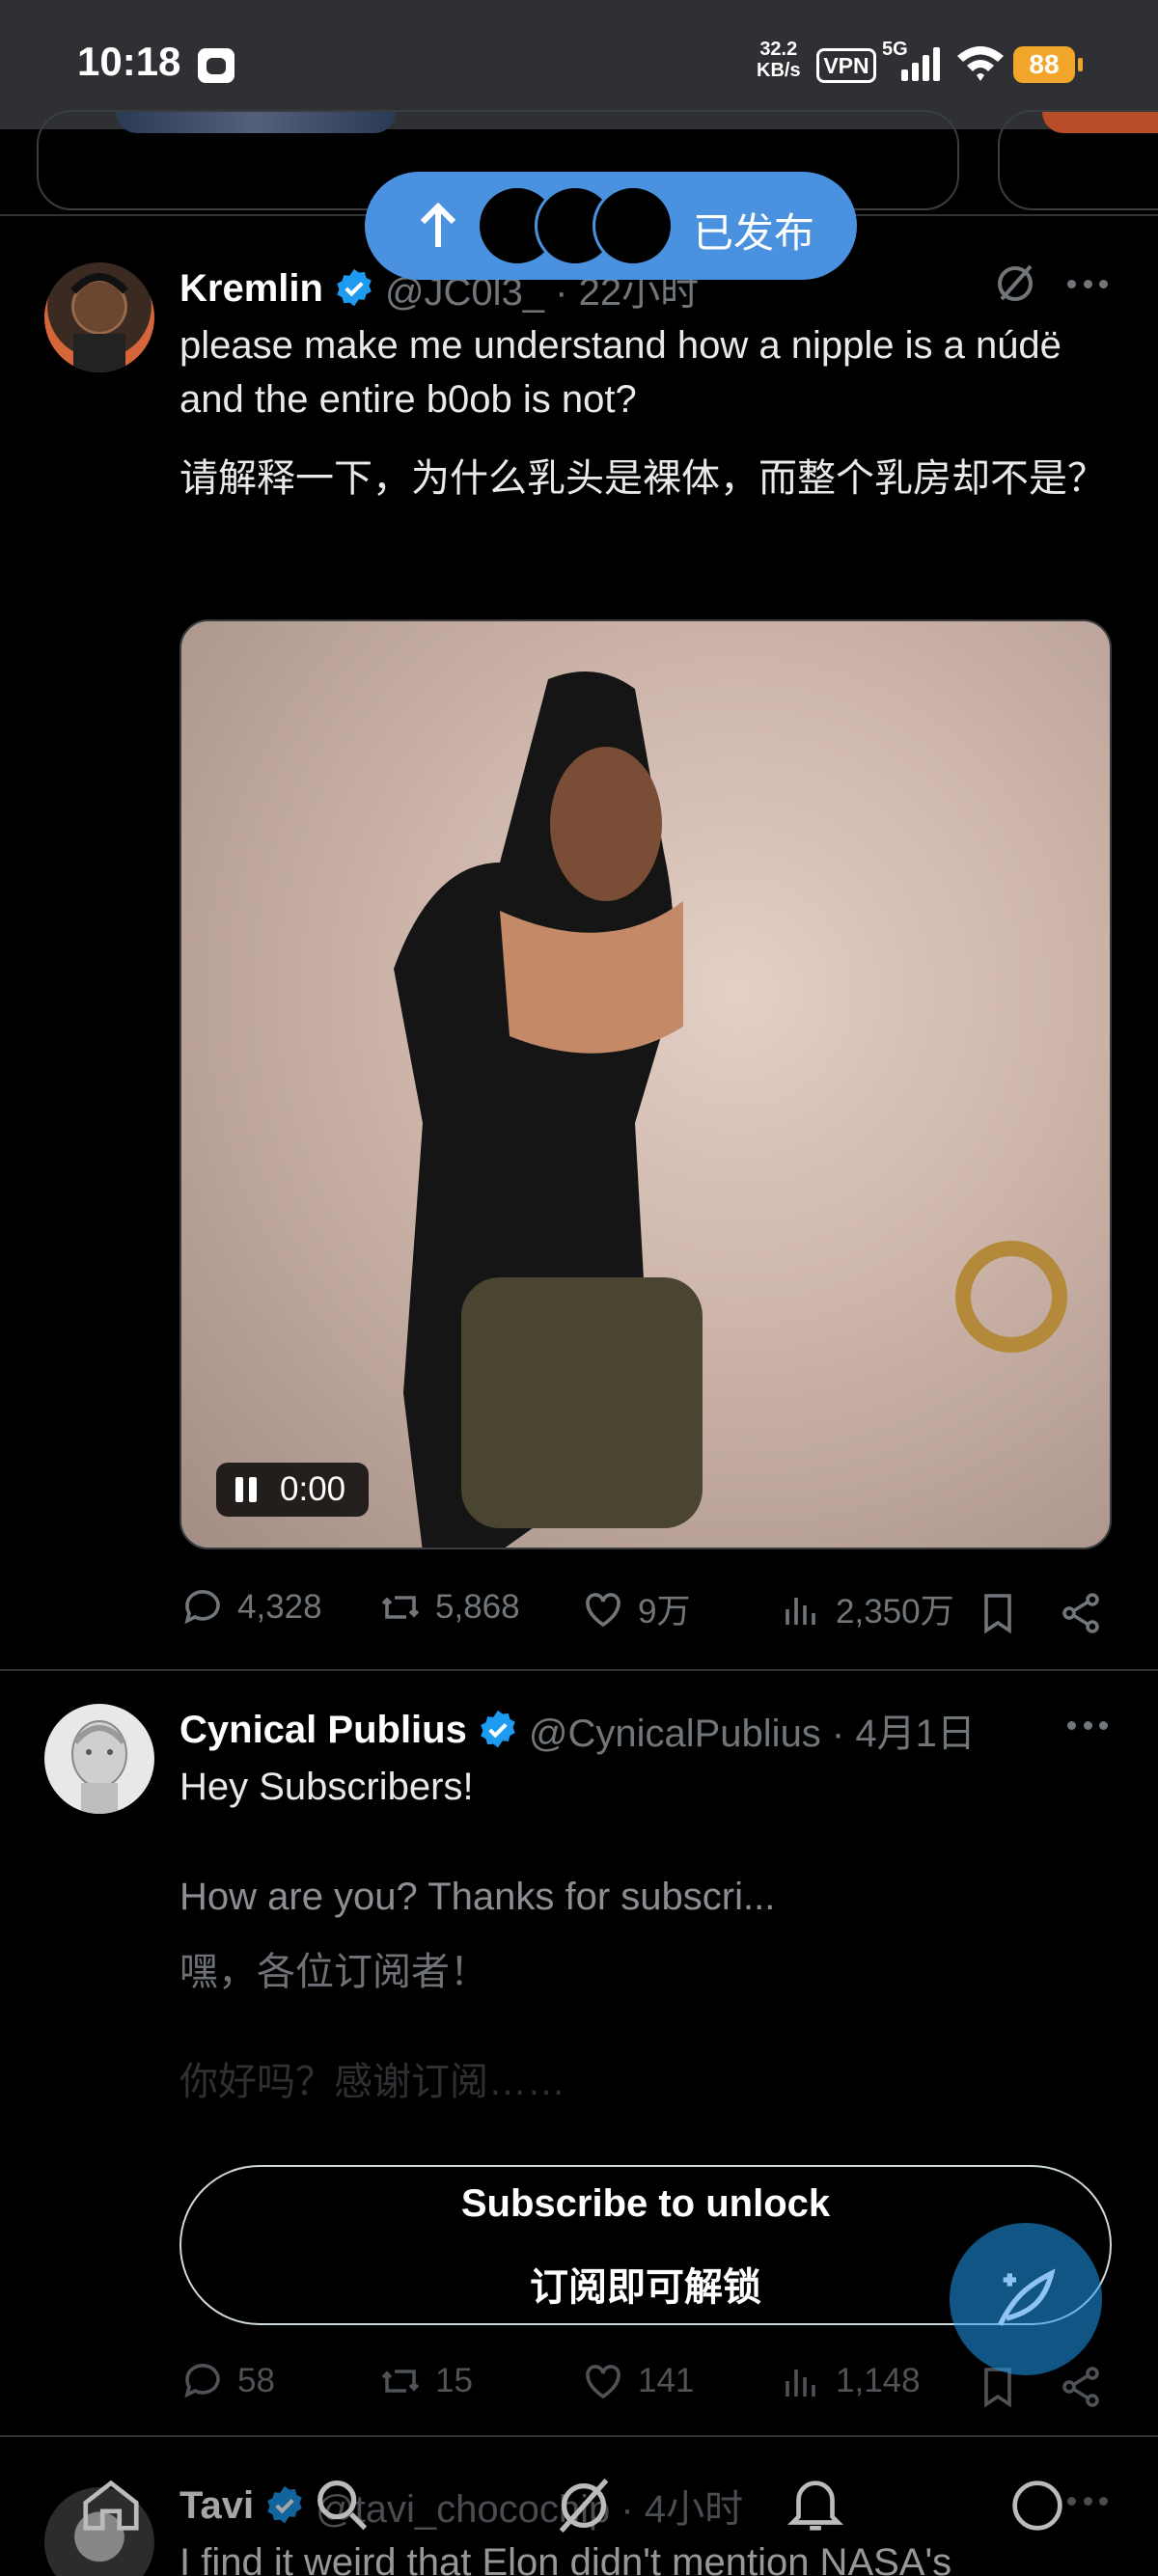  I want to click on tweet-actions: 4,328 5,868 9万 2,350万, so click(642, 1613).